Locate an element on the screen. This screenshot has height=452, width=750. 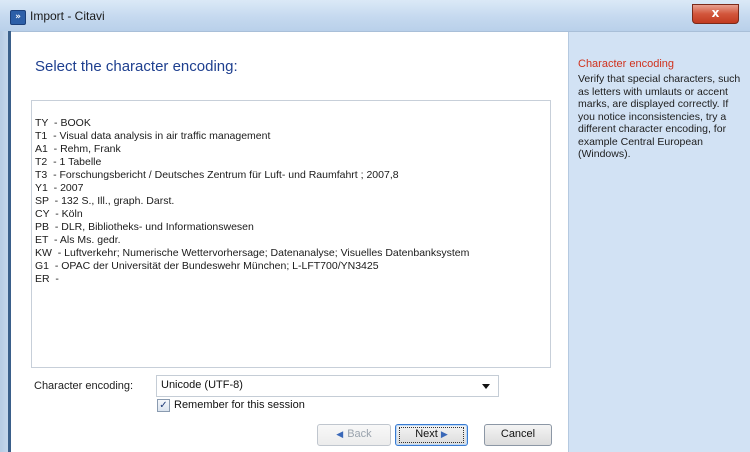
help-title: Character encoding is located at coordinates (626, 64).